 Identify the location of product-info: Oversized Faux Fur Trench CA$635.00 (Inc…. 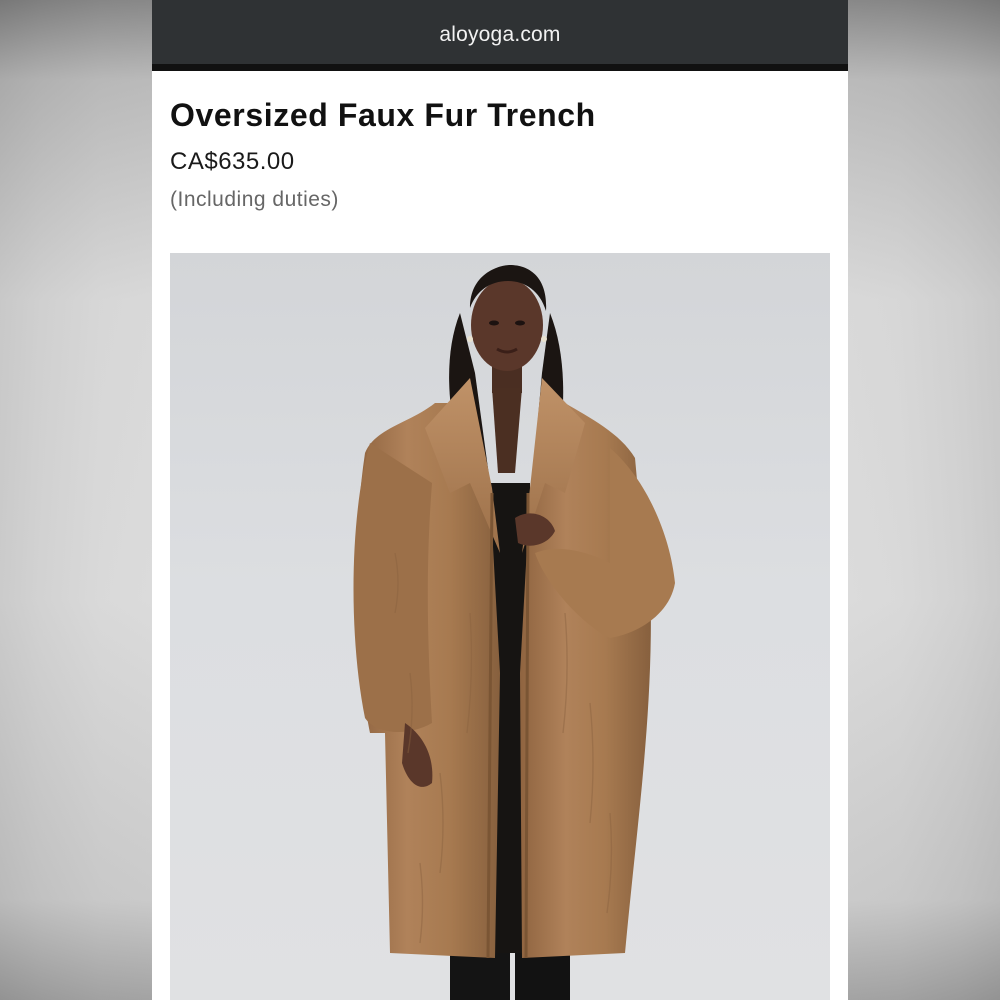
(500, 141).